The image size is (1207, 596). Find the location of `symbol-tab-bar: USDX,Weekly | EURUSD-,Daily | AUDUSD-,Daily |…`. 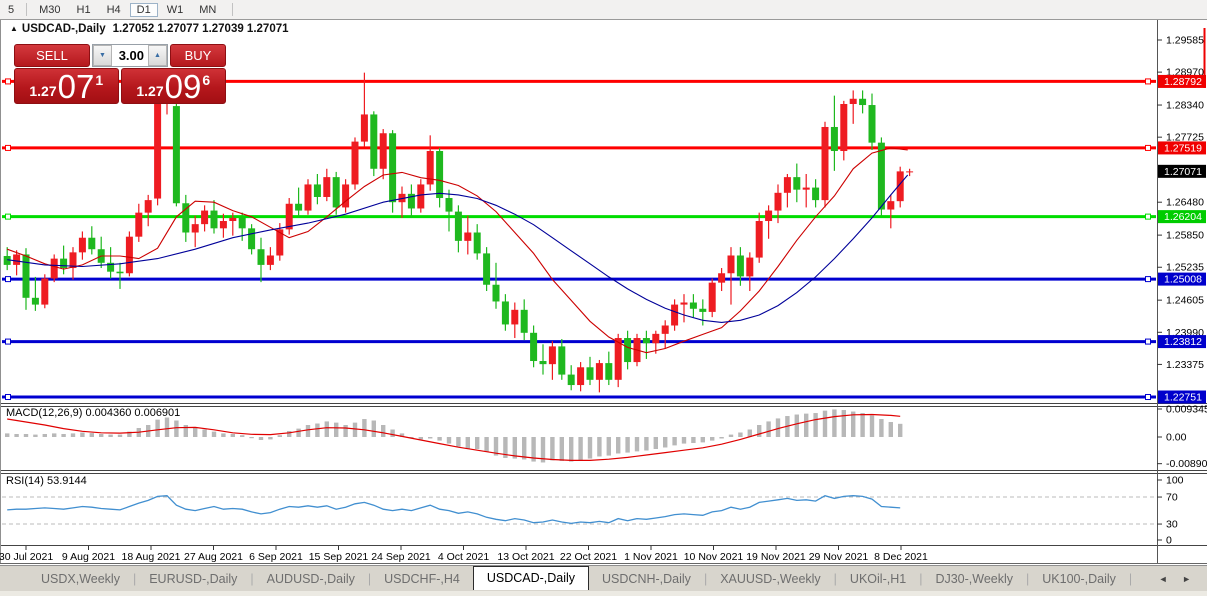

symbol-tab-bar: USDX,Weekly | EURUSD-,Daily | AUDUSD-,Daily |… is located at coordinates (603, 578).